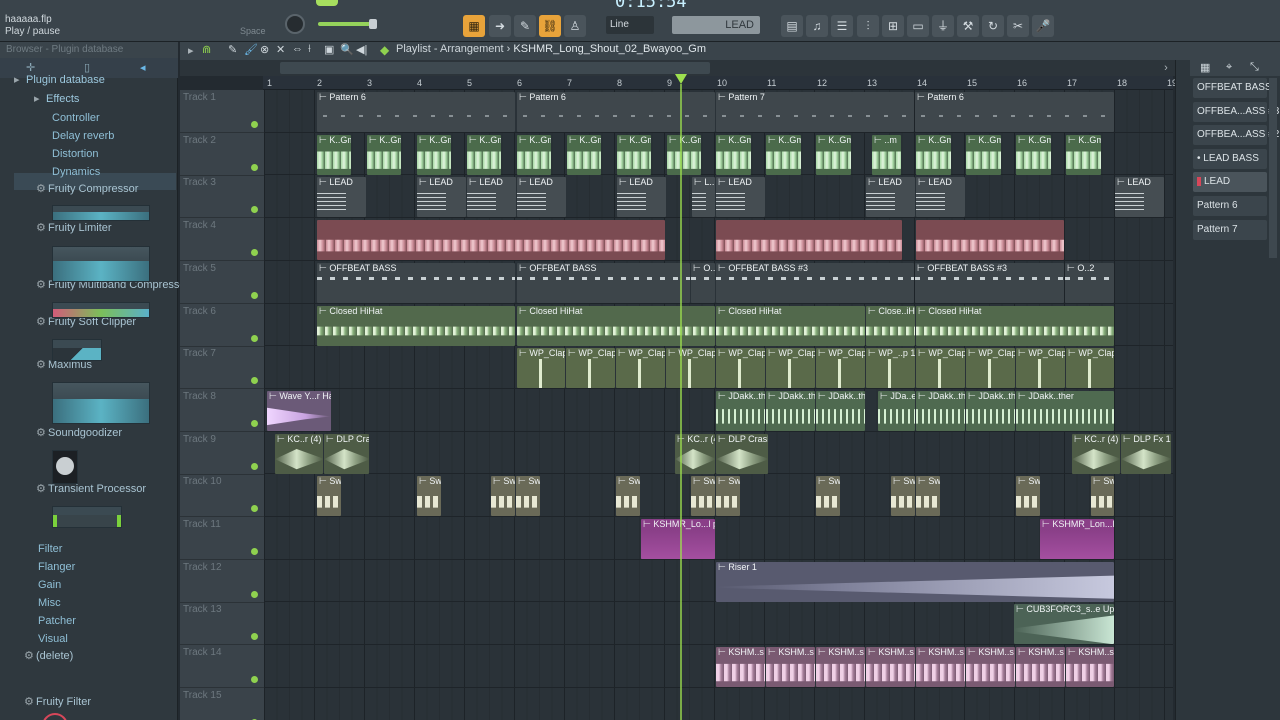 The height and width of the screenshot is (720, 1280). Describe the element at coordinates (616, 112) in the screenshot. I see `playlist-clip: ⊢ Pattern 6` at that location.